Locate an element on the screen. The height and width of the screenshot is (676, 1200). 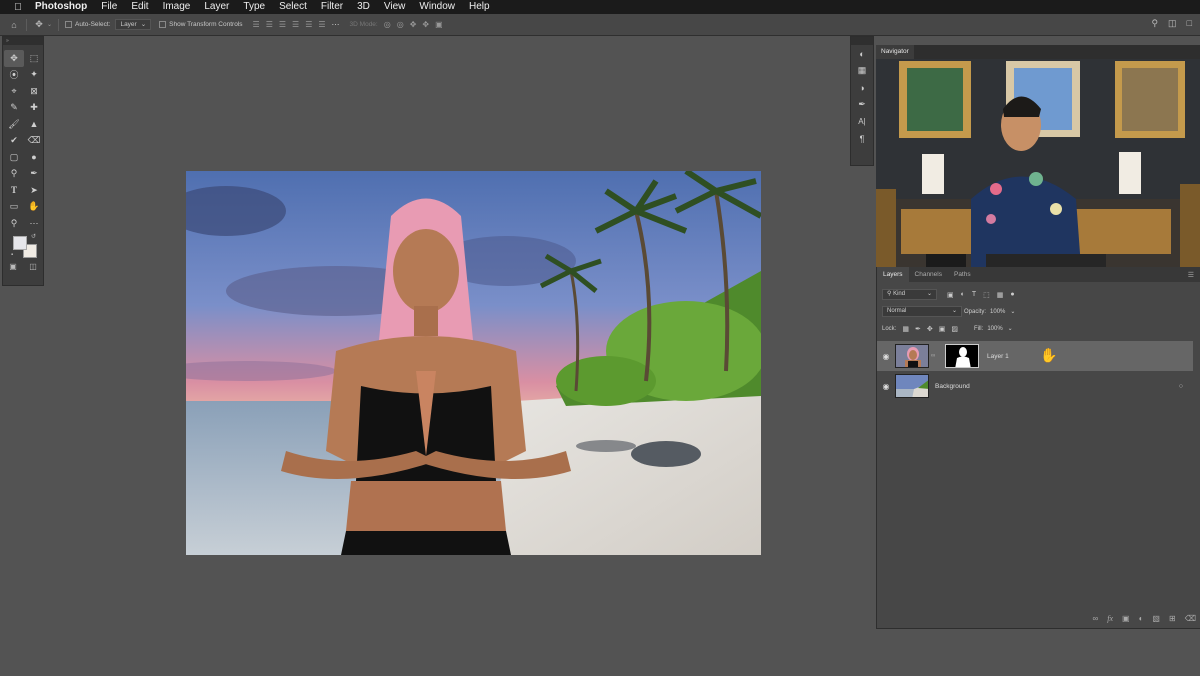
menu-type: Type is located at coordinates (254, 7).